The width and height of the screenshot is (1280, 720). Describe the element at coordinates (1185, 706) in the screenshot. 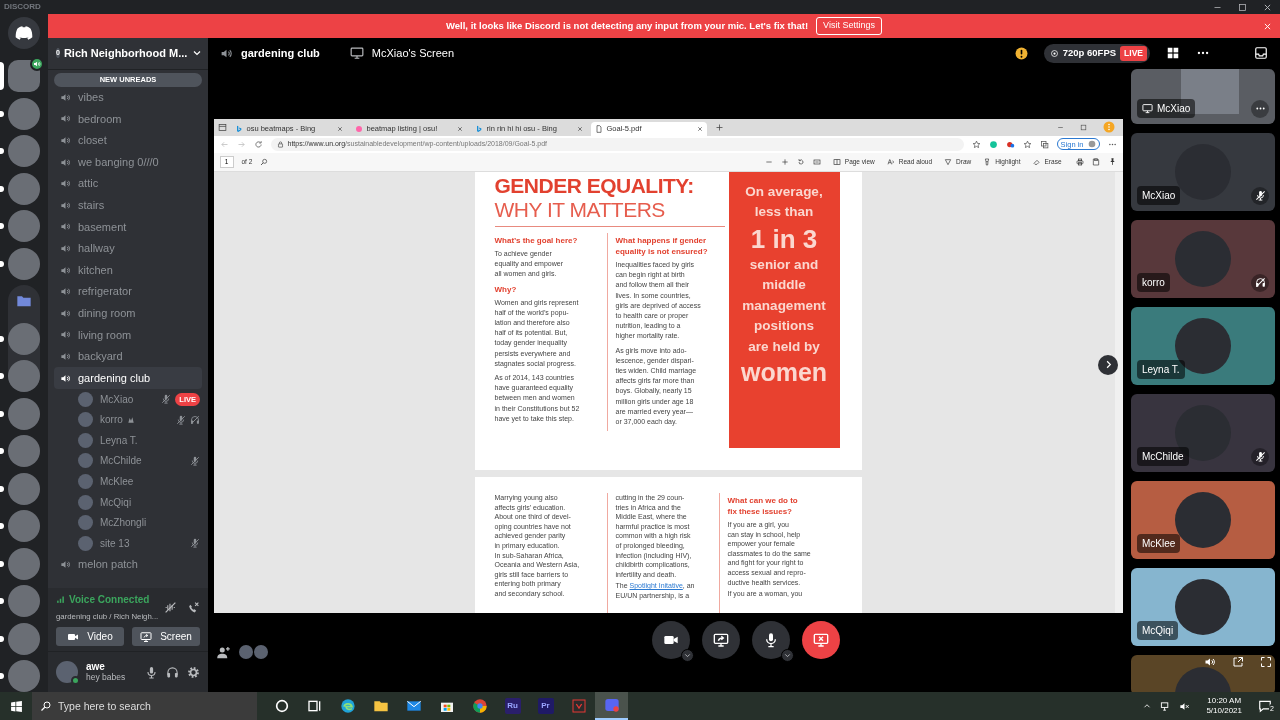

I see `volume-muted-icon` at that location.